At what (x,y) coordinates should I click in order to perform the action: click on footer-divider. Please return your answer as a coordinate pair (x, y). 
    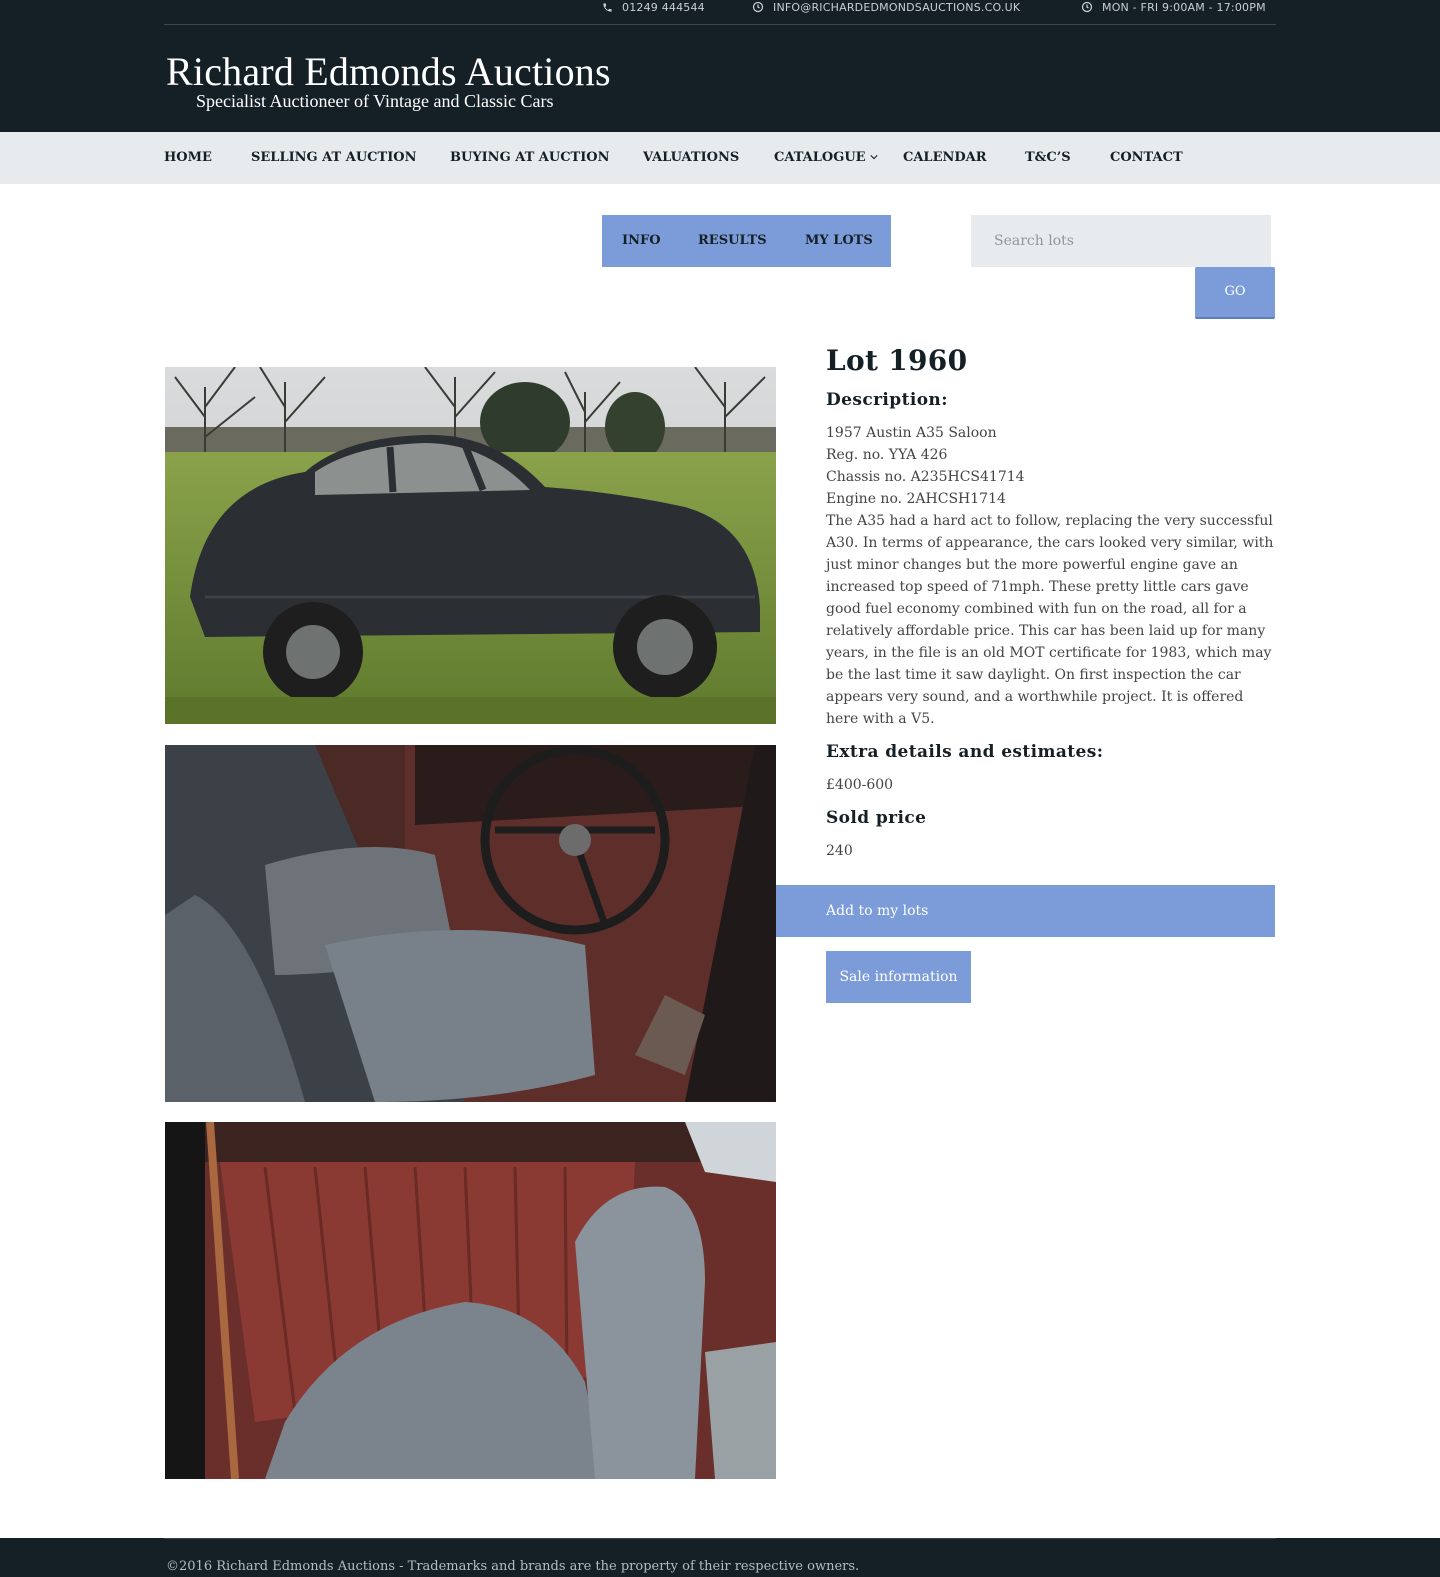
    Looking at the image, I should click on (720, 1538).